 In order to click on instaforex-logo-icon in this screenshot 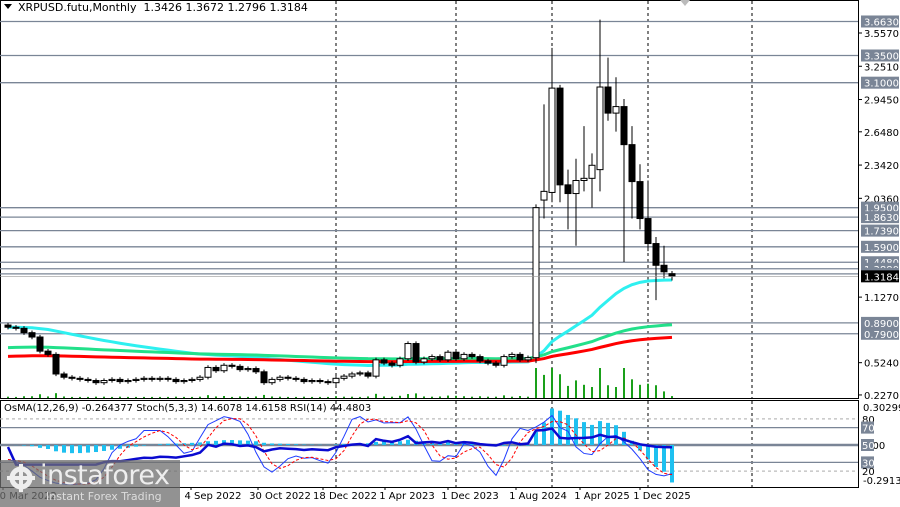, I will do `click(21, 478)`.